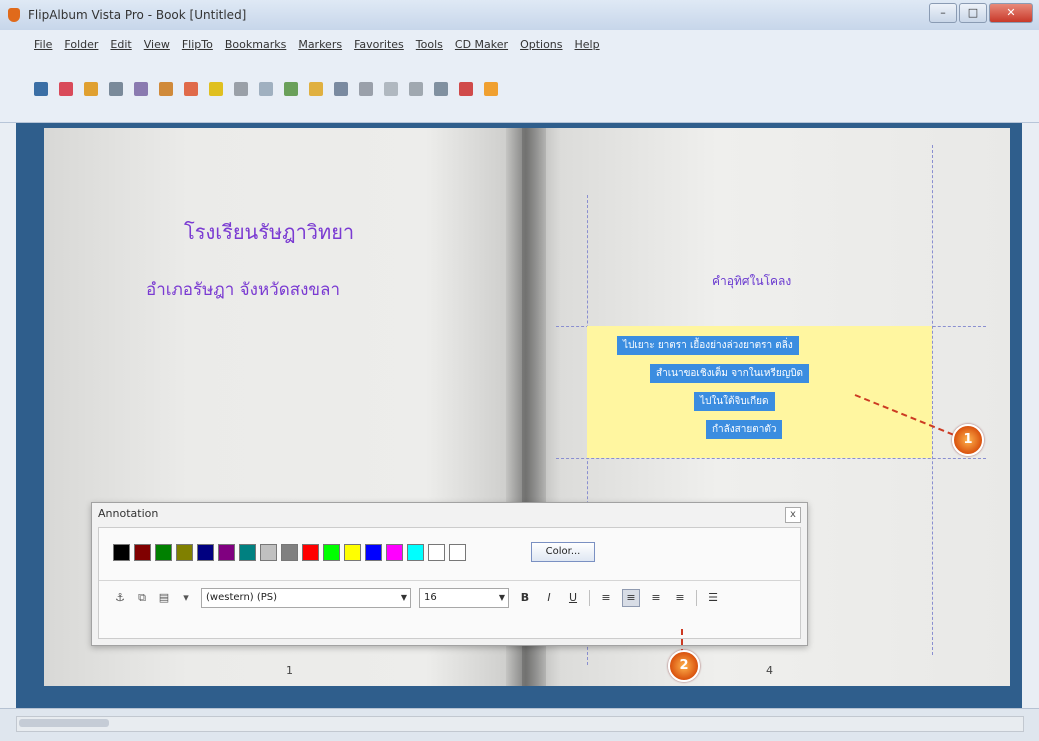 This screenshot has height=741, width=1039. What do you see at coordinates (120, 598) in the screenshot?
I see `anchor-icon: ⚓` at bounding box center [120, 598].